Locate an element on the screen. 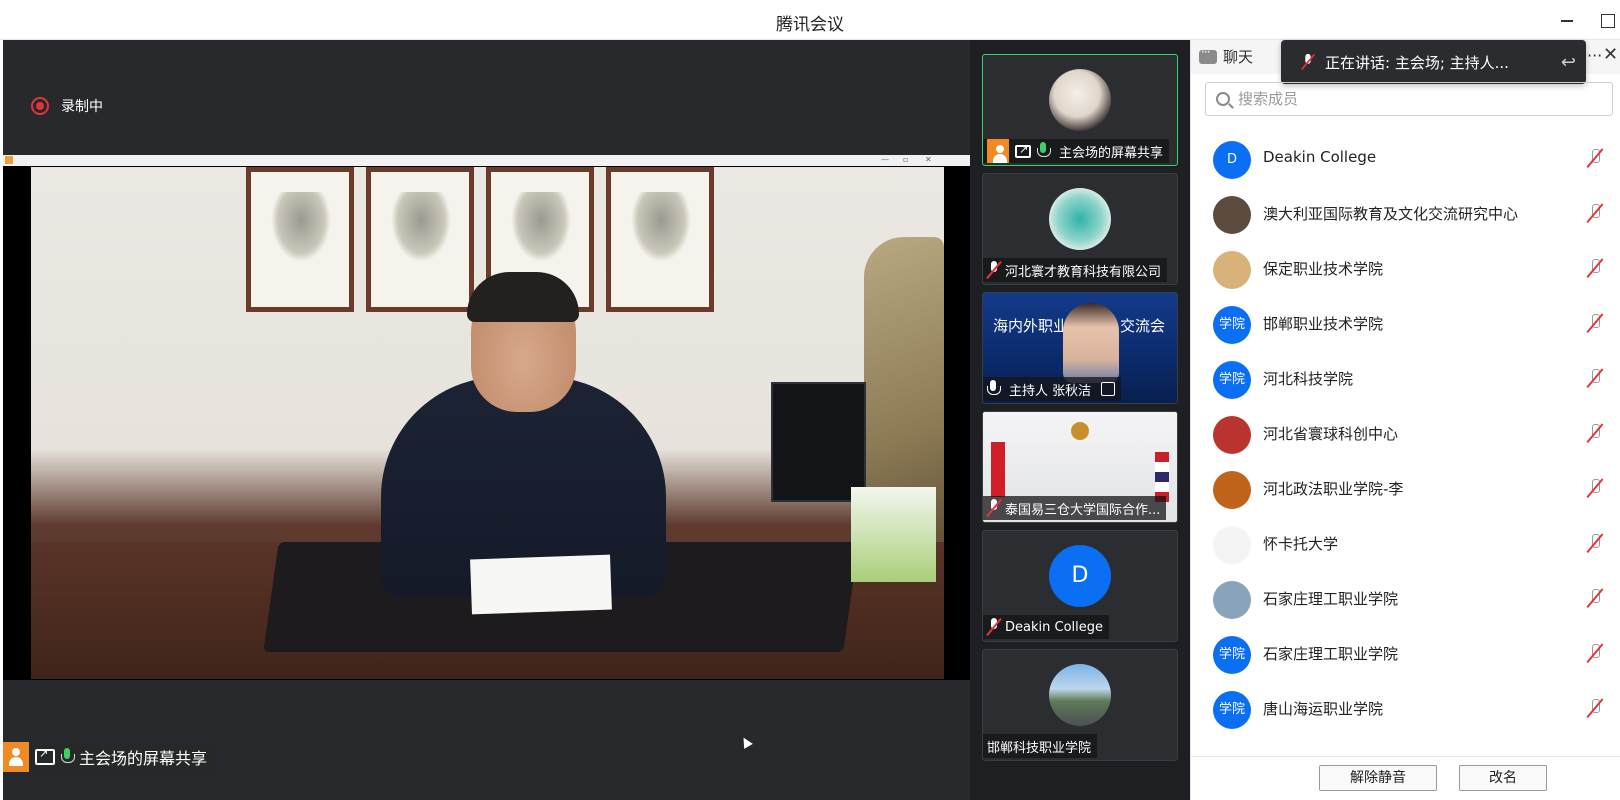 The width and height of the screenshot is (1620, 800). flag-icon is located at coordinates (998, 469).